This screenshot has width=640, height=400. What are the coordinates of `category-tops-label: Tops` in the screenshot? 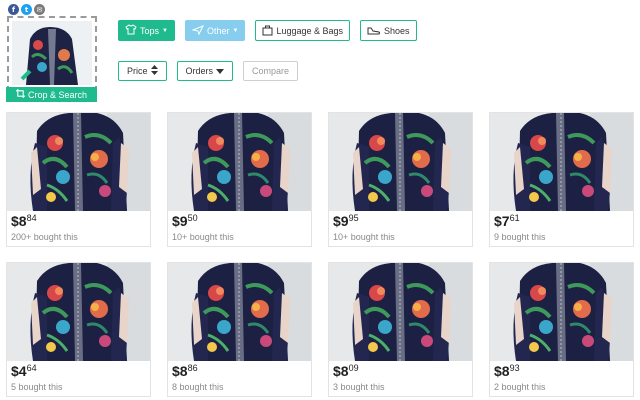 It's located at (150, 30).